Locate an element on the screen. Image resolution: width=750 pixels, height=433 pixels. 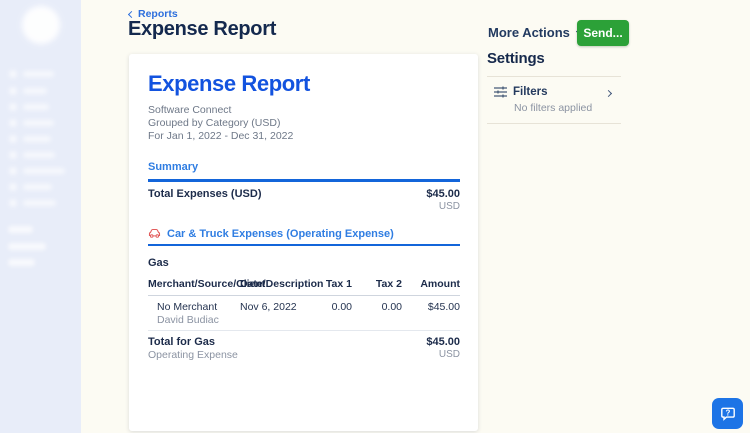
report-title: Expense Report is located at coordinates (229, 83).